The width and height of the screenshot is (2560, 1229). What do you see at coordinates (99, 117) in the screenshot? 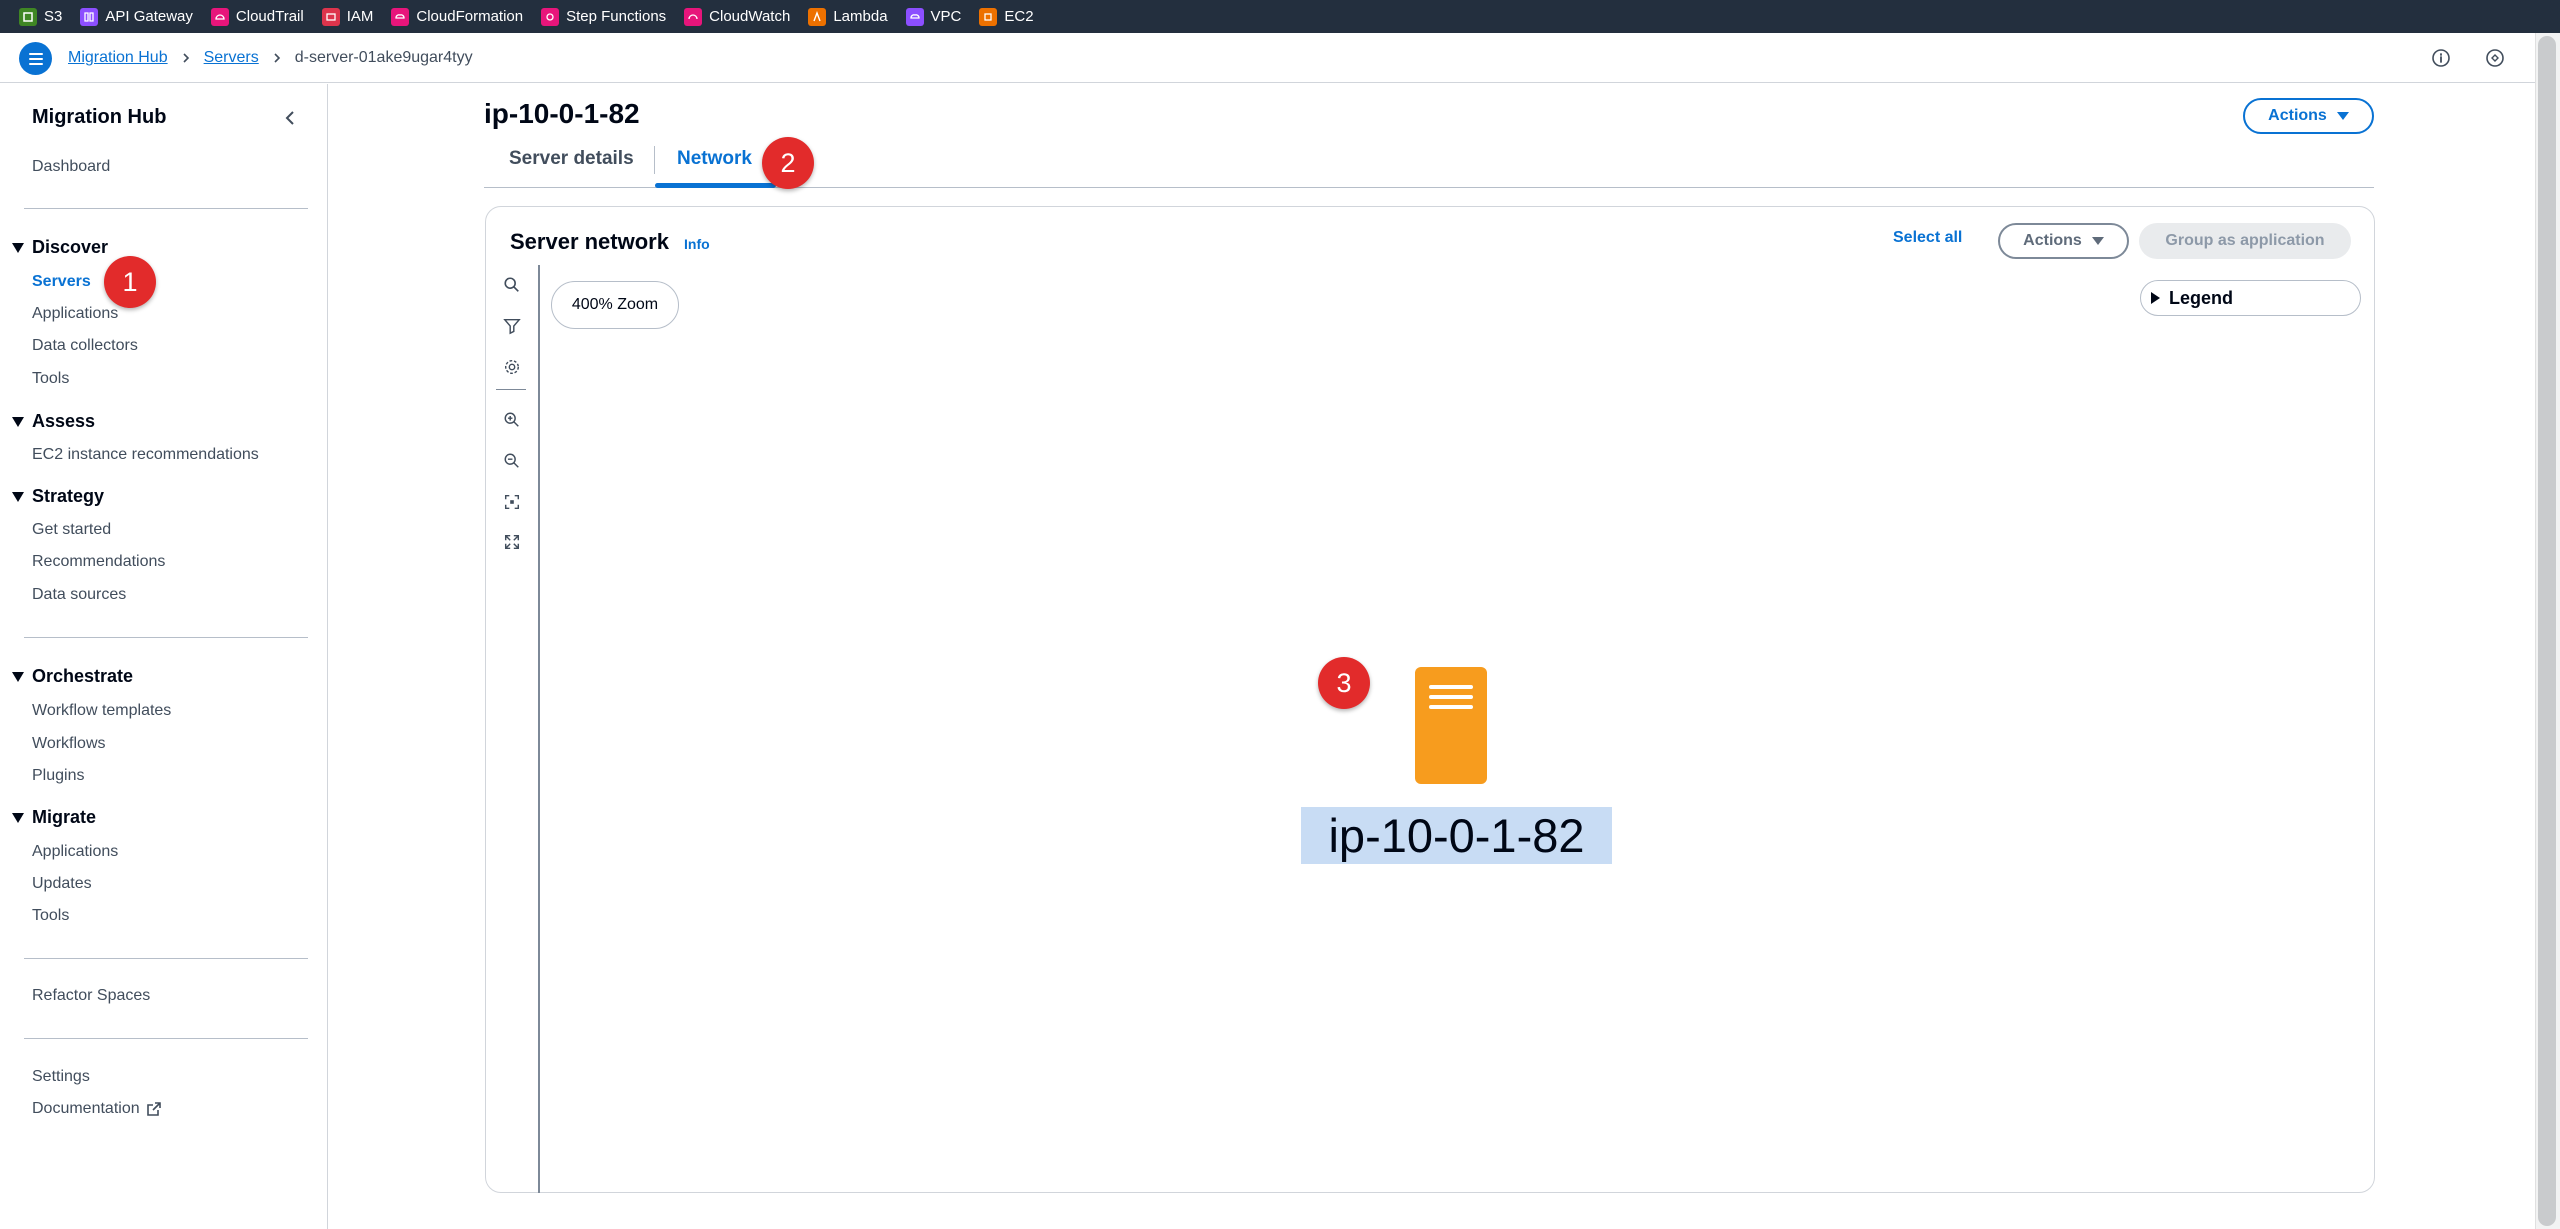
I see `sidebar-title: Migration Hub` at bounding box center [99, 117].